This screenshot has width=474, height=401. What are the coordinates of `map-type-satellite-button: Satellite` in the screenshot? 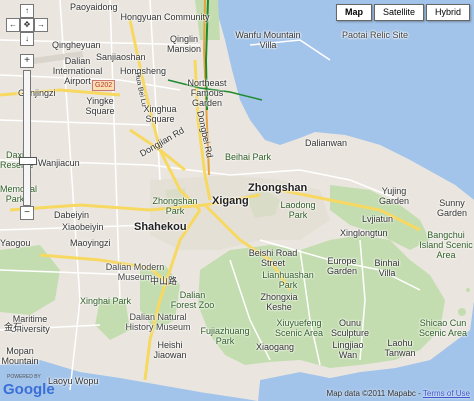 It's located at (398, 12).